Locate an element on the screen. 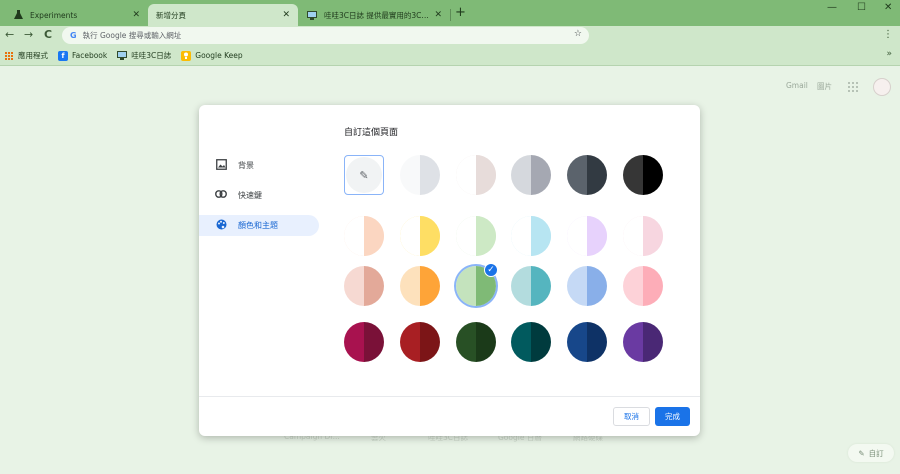 The image size is (900, 474). back-button: ← is located at coordinates (9, 34).